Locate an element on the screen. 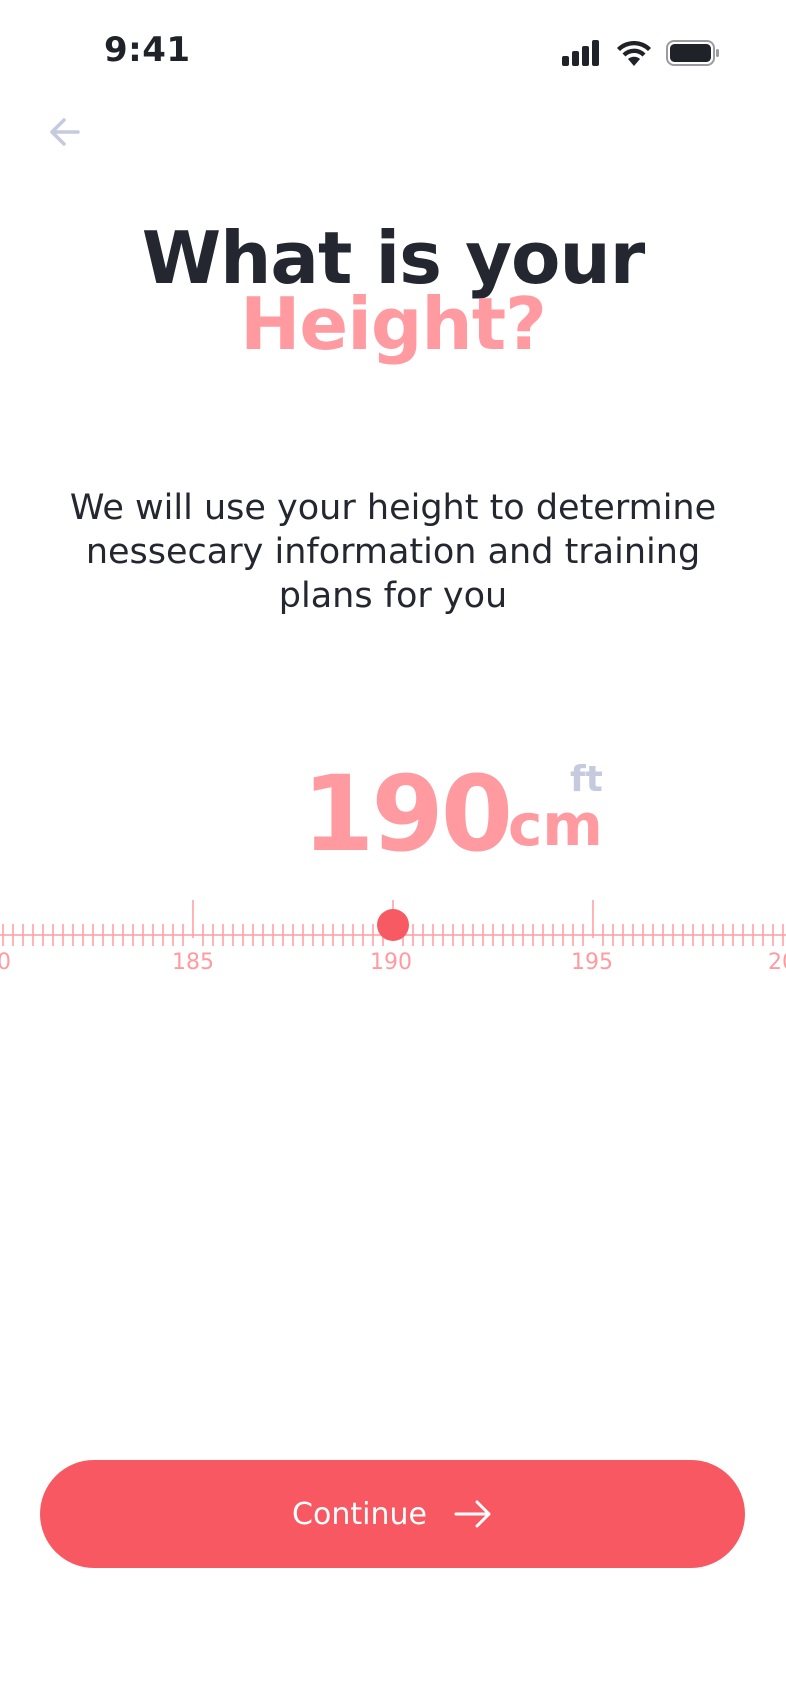 The height and width of the screenshot is (1704, 786). continue-label: Continue is located at coordinates (359, 1514).